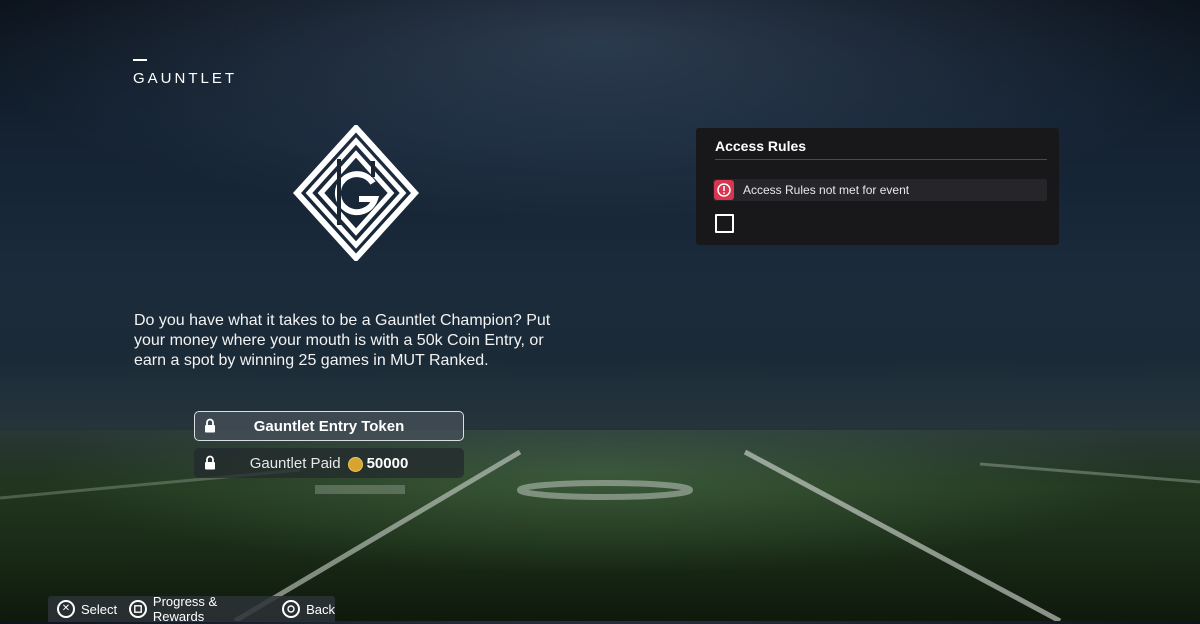 This screenshot has width=1200, height=624. What do you see at coordinates (99, 609) in the screenshot?
I see `select-hint-label: Select` at bounding box center [99, 609].